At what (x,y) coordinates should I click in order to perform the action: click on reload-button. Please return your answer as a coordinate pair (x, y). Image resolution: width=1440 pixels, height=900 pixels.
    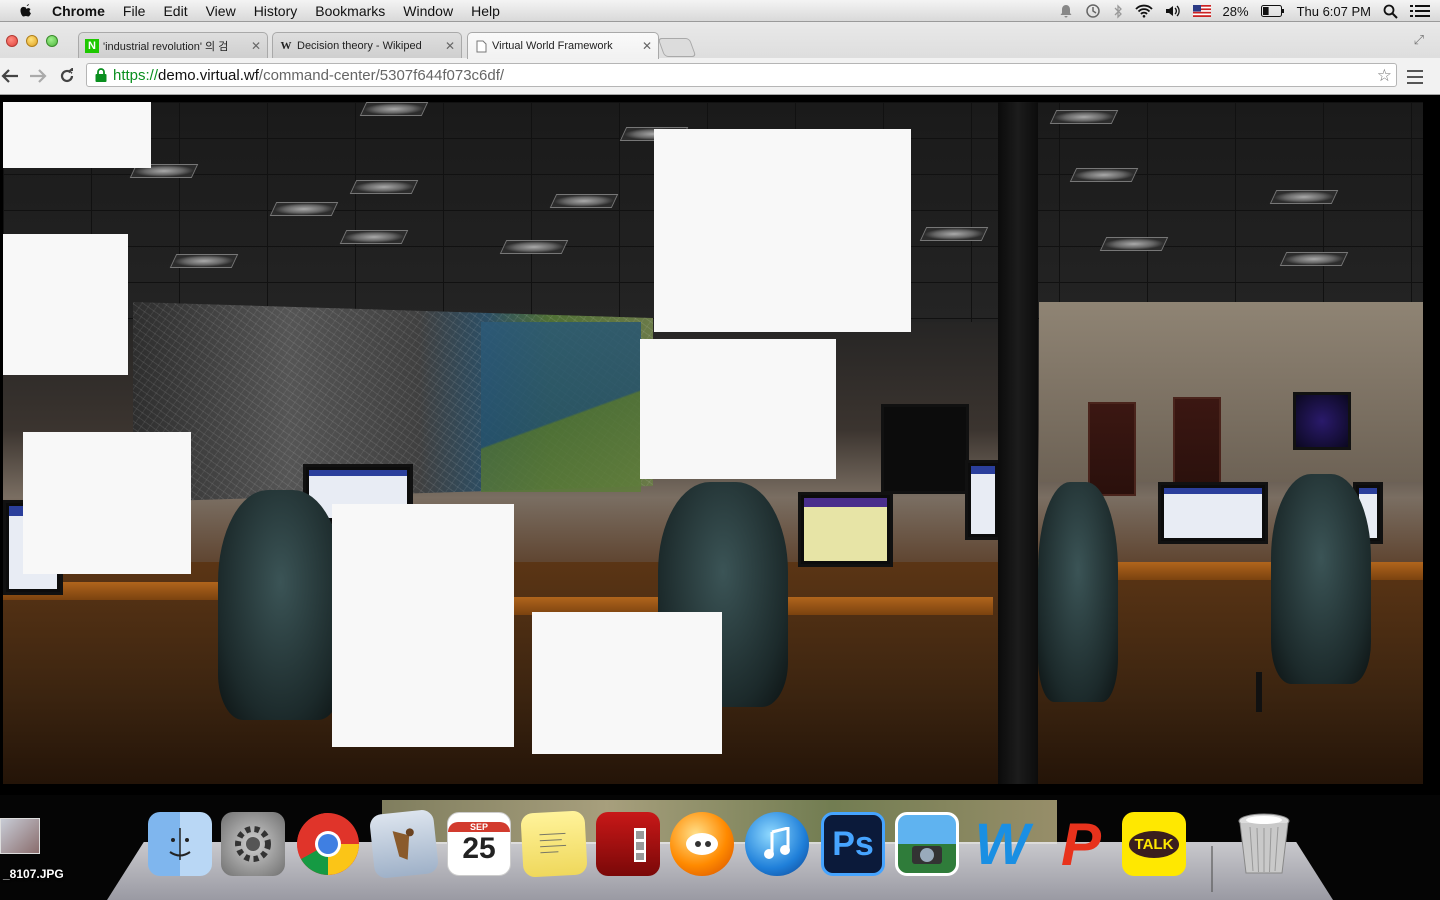
    Looking at the image, I should click on (67, 76).